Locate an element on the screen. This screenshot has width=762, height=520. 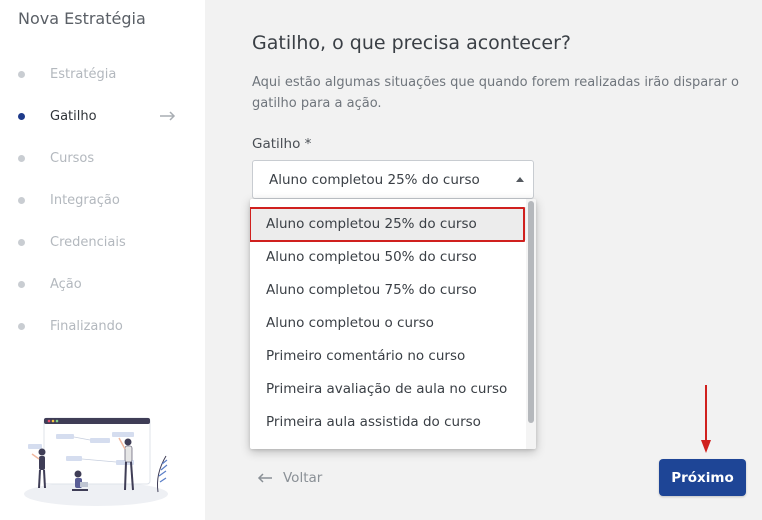
arrow-left-icon is located at coordinates (264, 478).